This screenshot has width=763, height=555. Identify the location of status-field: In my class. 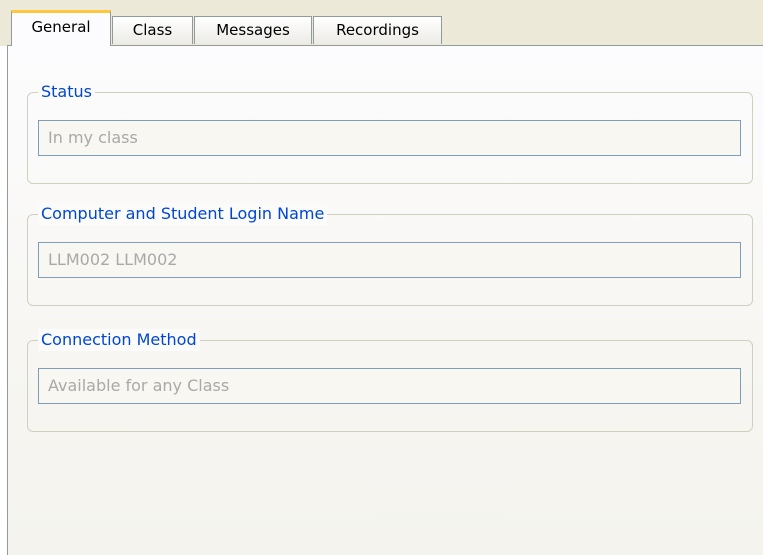
(389, 138).